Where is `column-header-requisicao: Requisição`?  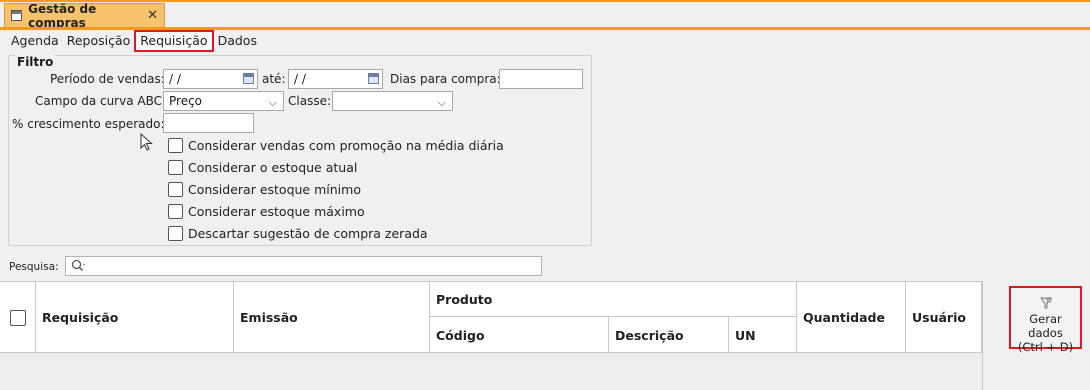
column-header-requisicao: Requisição is located at coordinates (135, 317).